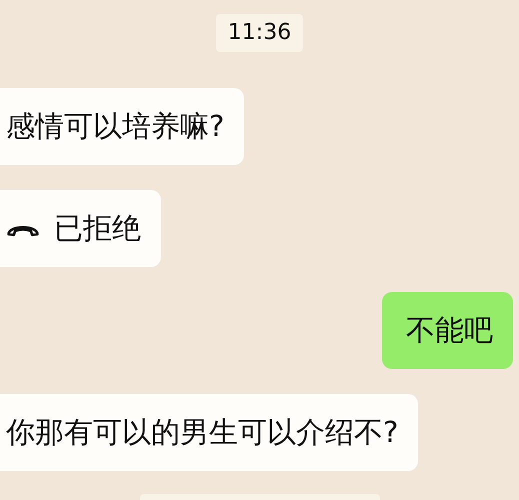  What do you see at coordinates (447, 330) in the screenshot?
I see `message-bubble: 不能吧` at bounding box center [447, 330].